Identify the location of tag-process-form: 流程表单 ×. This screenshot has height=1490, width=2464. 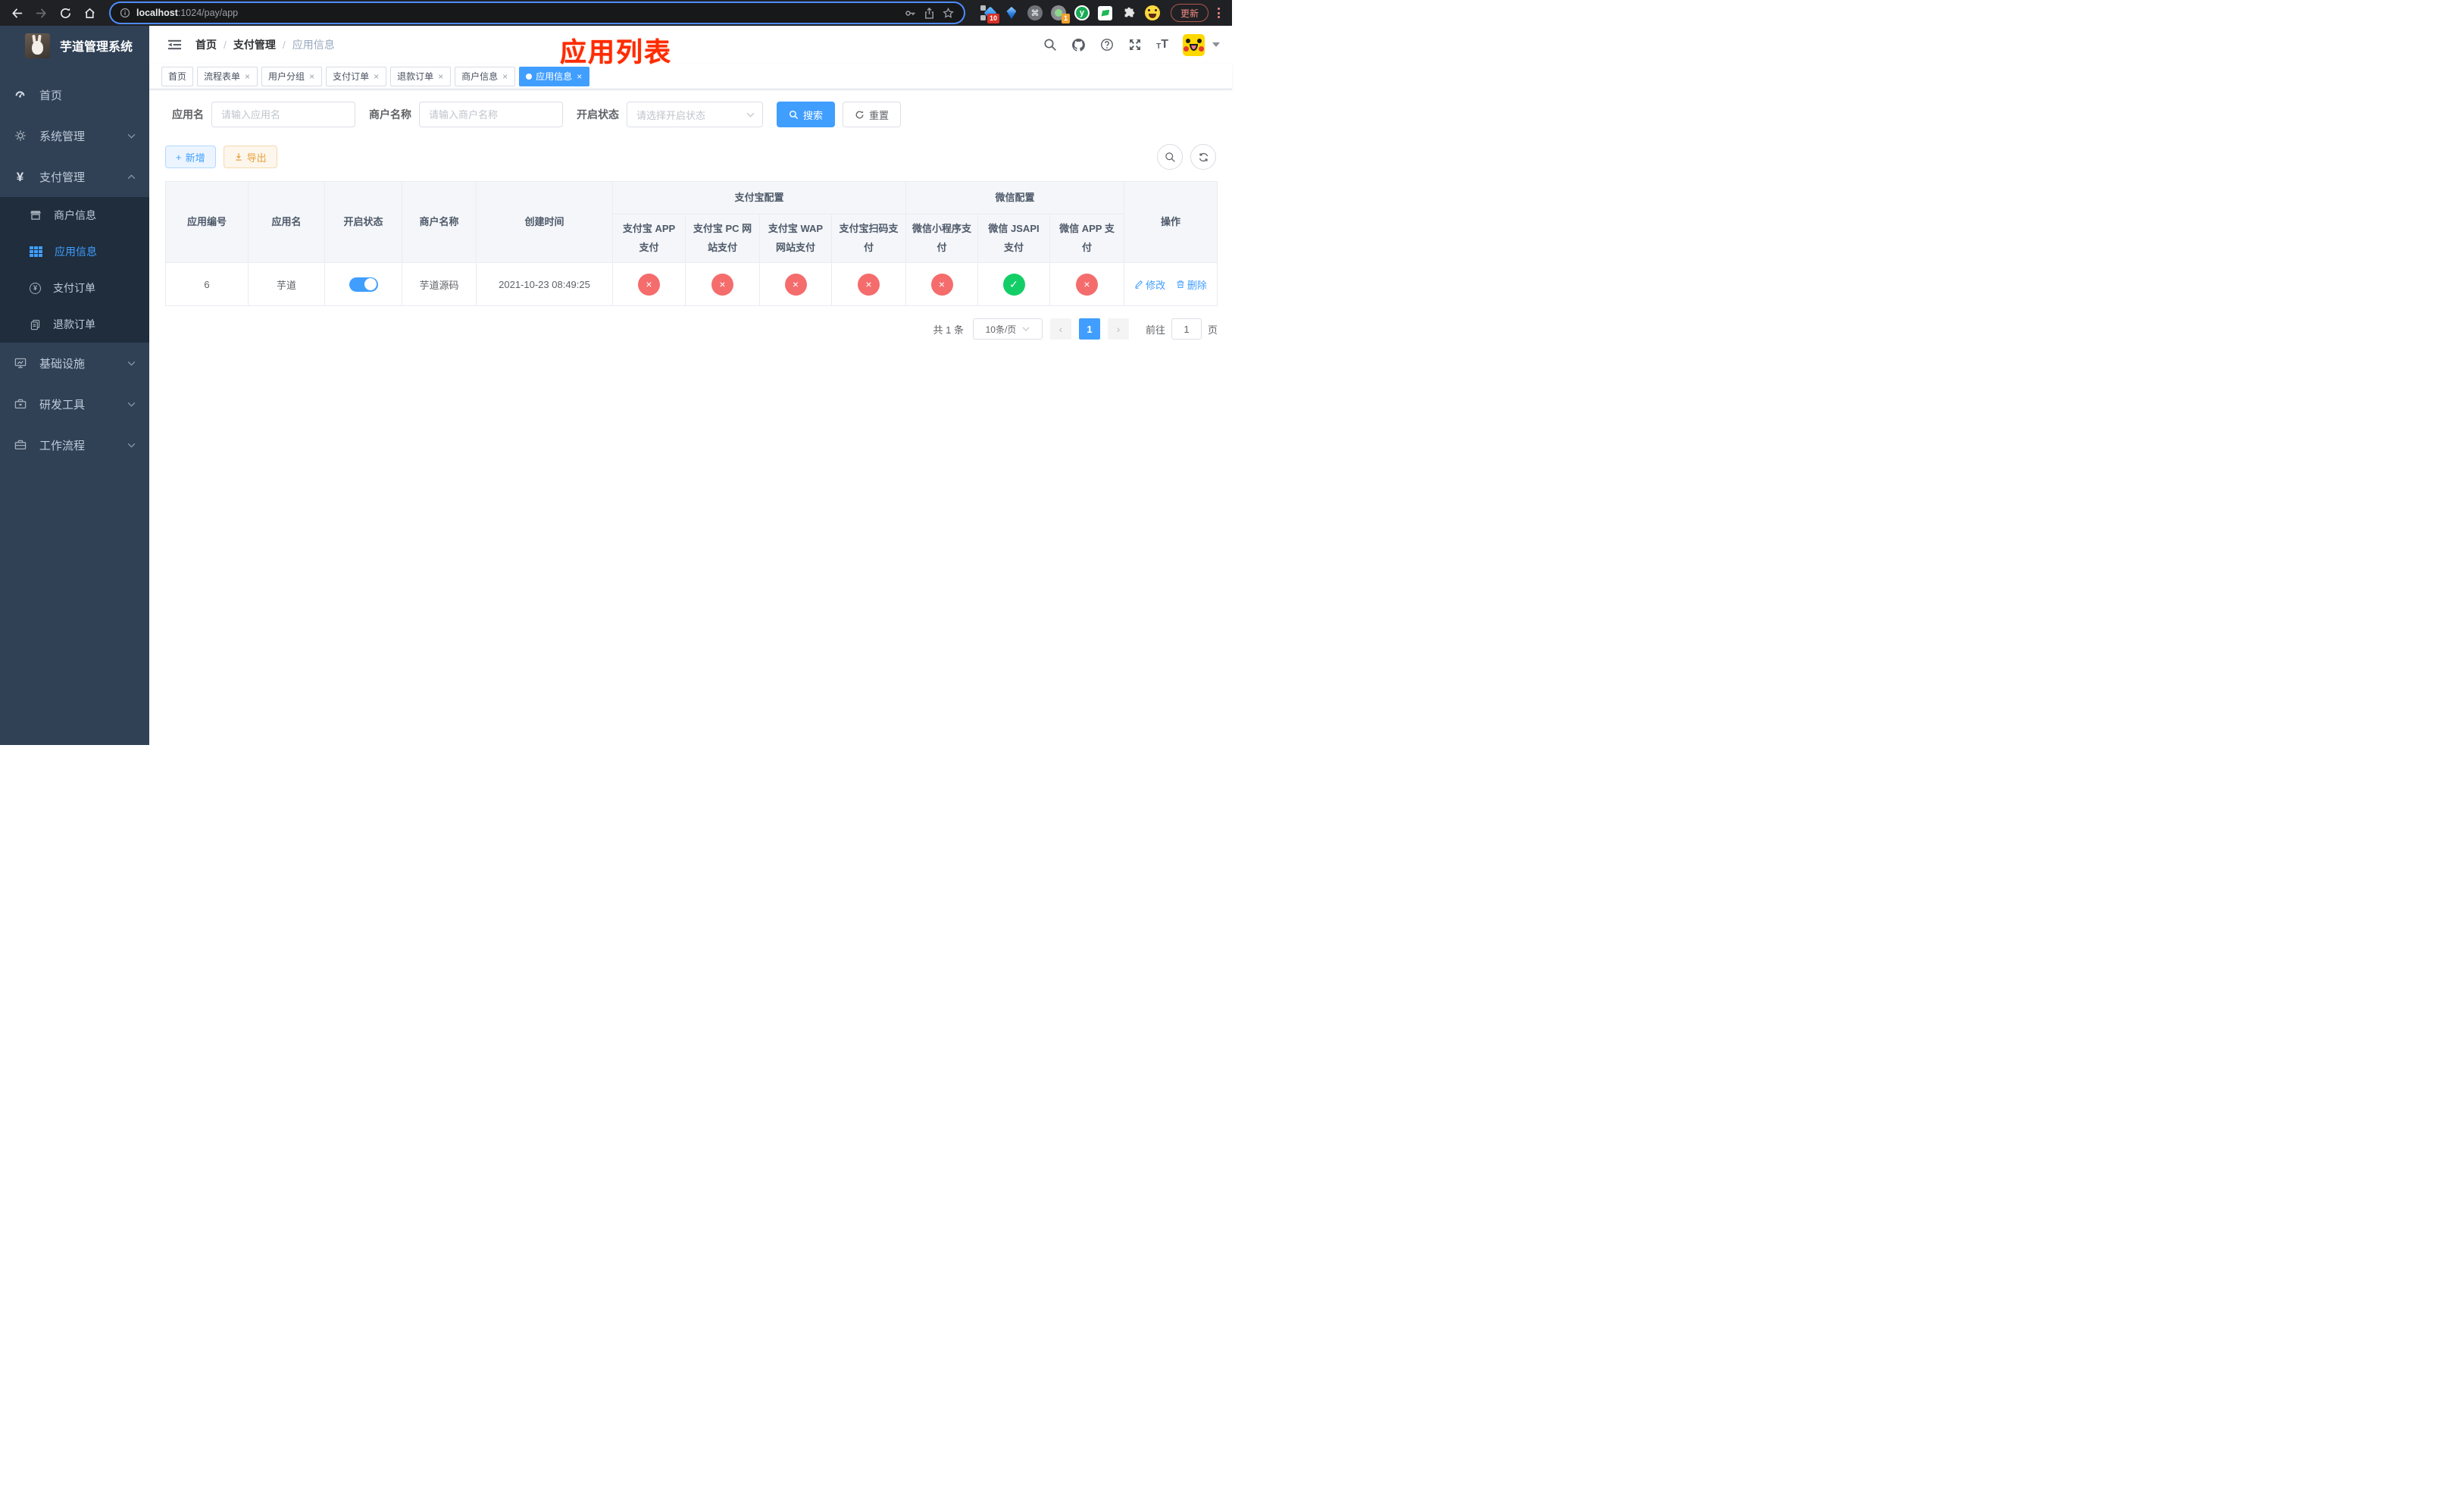
(227, 76).